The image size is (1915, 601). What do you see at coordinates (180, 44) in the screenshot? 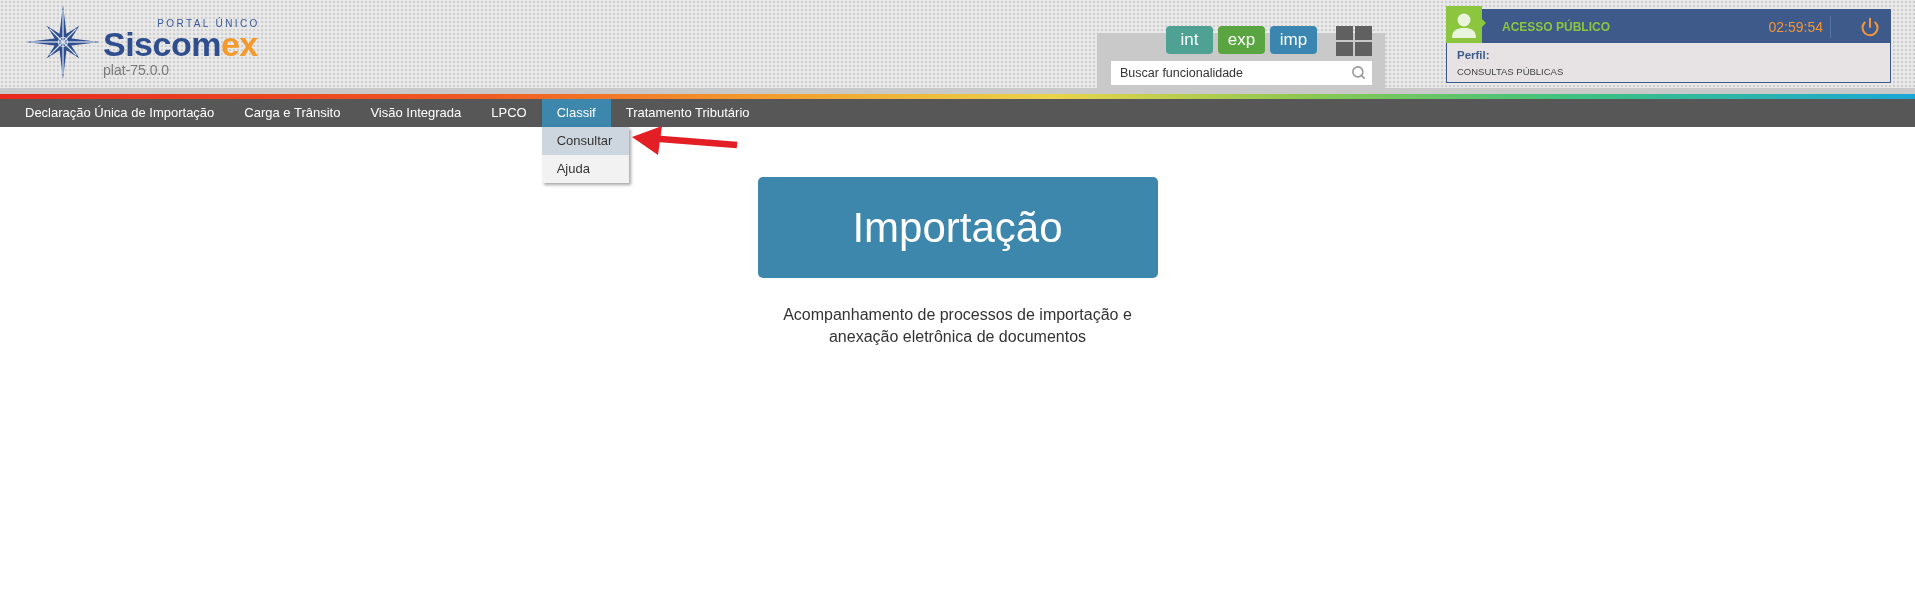
I see `logo-wordmark: Siscomex` at bounding box center [180, 44].